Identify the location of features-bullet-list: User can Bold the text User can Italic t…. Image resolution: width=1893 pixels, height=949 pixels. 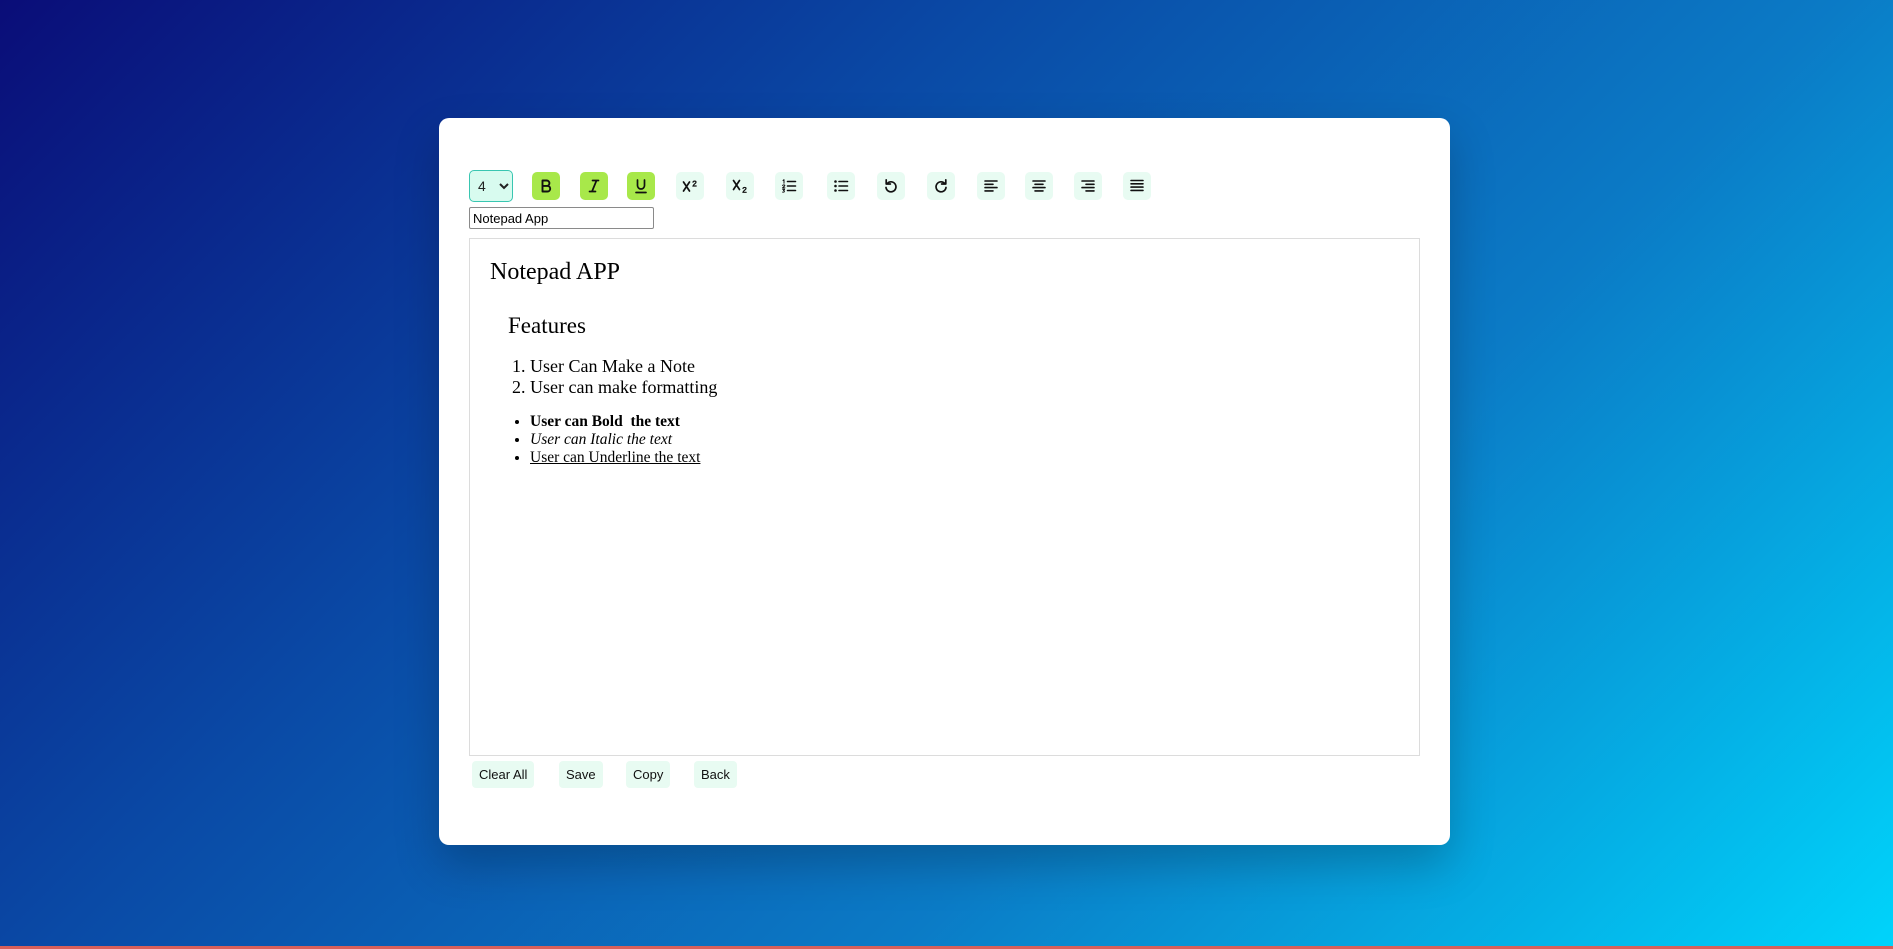
(604, 440).